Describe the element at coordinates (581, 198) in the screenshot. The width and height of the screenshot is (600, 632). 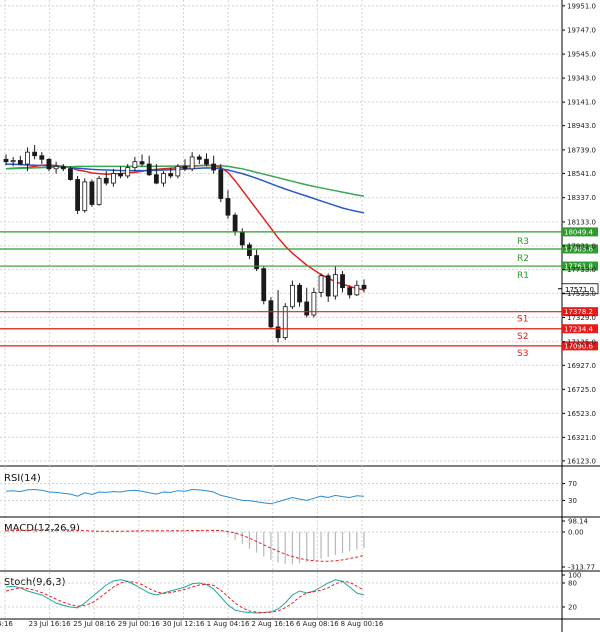
I see `price-tick-label: 18337.0` at that location.